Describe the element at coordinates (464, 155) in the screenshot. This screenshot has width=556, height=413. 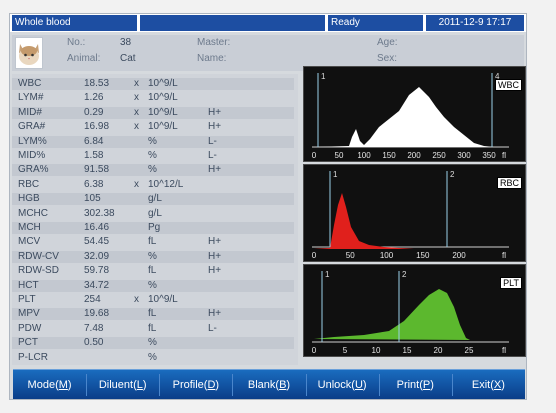
I see `tick-label: 300` at that location.